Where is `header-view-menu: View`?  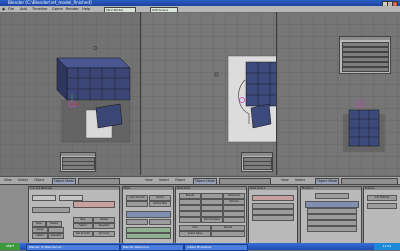 header-view-menu: View is located at coordinates (8, 180).